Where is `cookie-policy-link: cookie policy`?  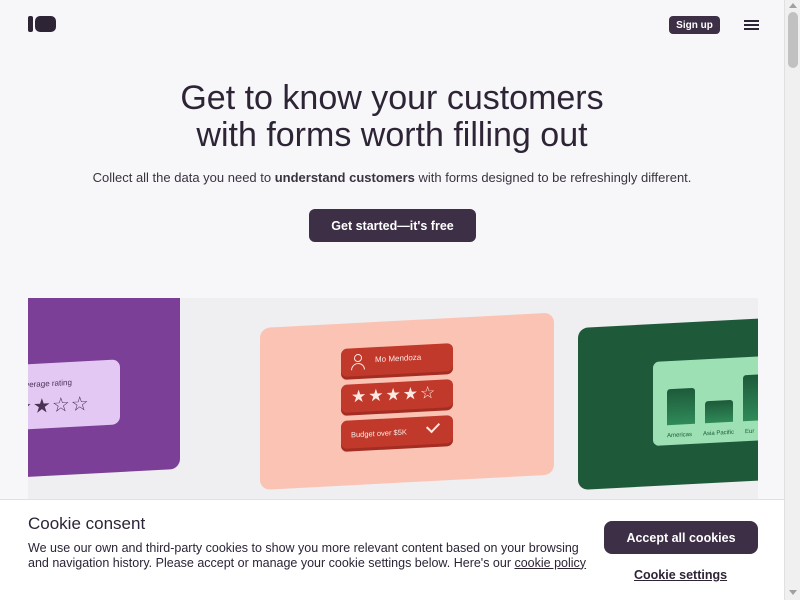 cookie-policy-link: cookie policy is located at coordinates (550, 563).